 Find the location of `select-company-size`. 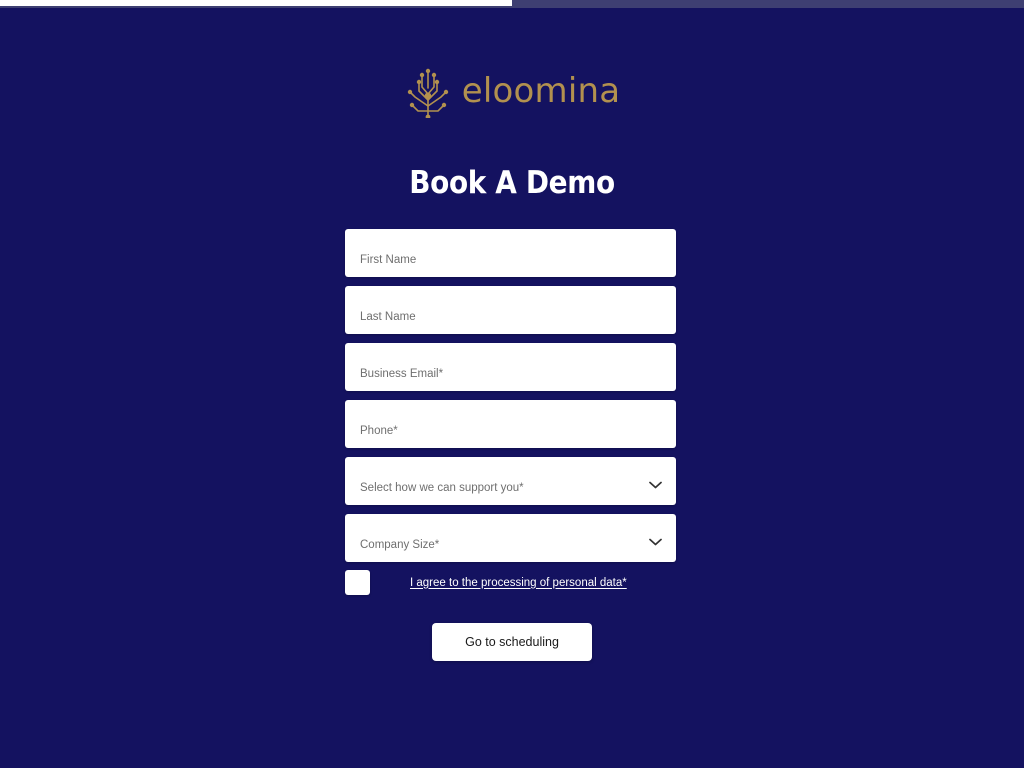

select-company-size is located at coordinates (510, 545).